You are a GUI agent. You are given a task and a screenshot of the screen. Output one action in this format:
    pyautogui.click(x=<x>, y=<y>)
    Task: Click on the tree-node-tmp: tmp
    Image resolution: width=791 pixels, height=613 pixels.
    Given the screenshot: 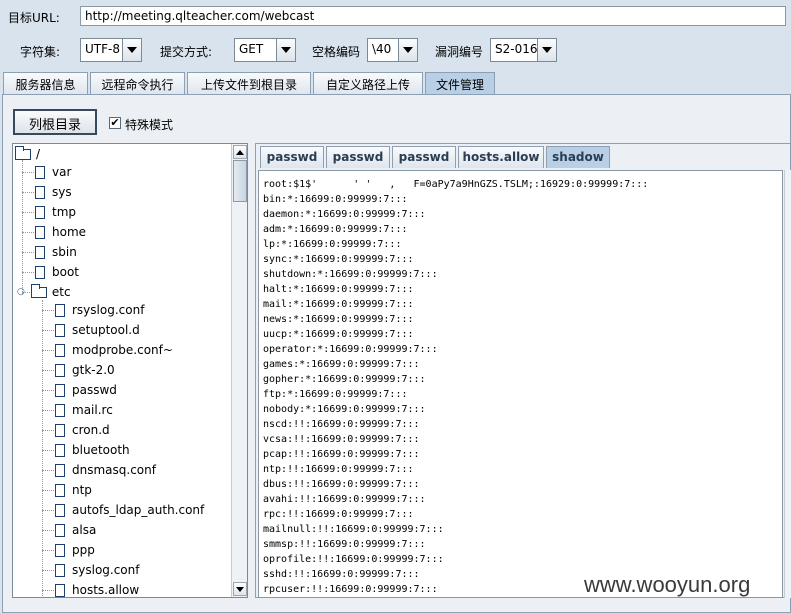 What is the action you would take?
    pyautogui.click(x=55, y=212)
    